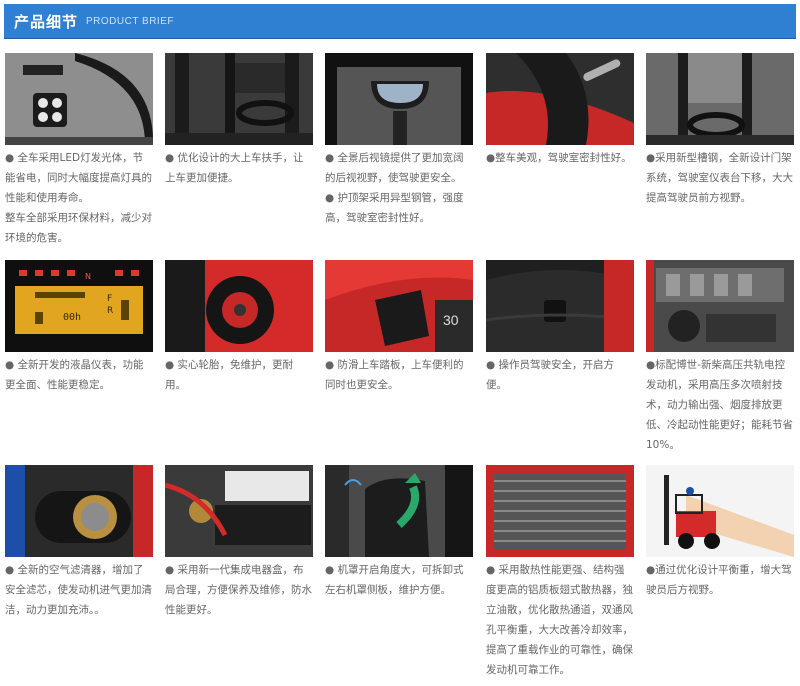  What do you see at coordinates (394, 168) in the screenshot?
I see `desc-line: ● 全景后视镜提供了更加宽阔的后视视野，使驾驶更安全。` at bounding box center [394, 168].